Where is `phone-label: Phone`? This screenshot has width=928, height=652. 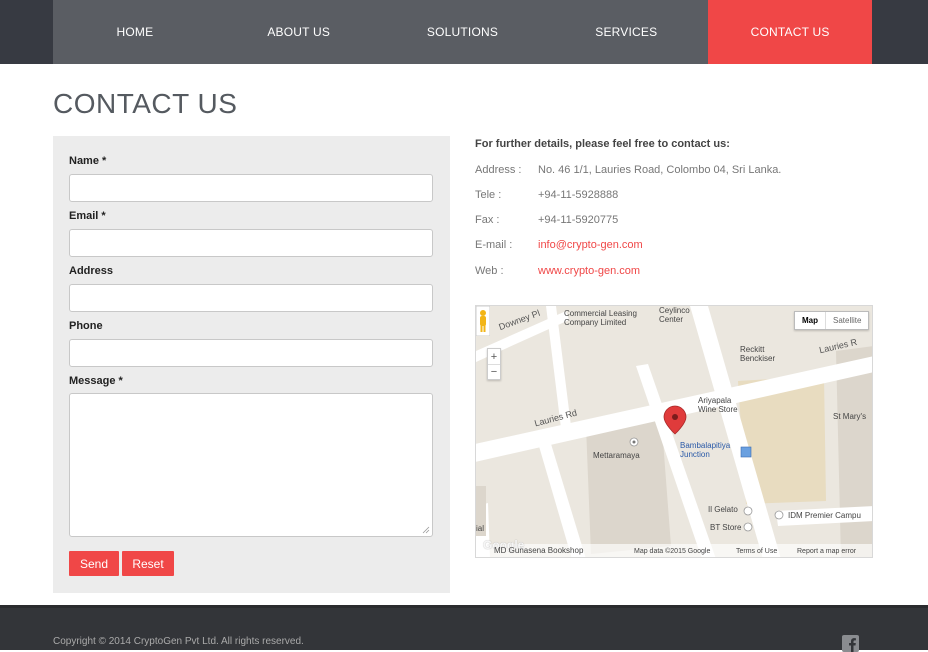
phone-label: Phone is located at coordinates (86, 326).